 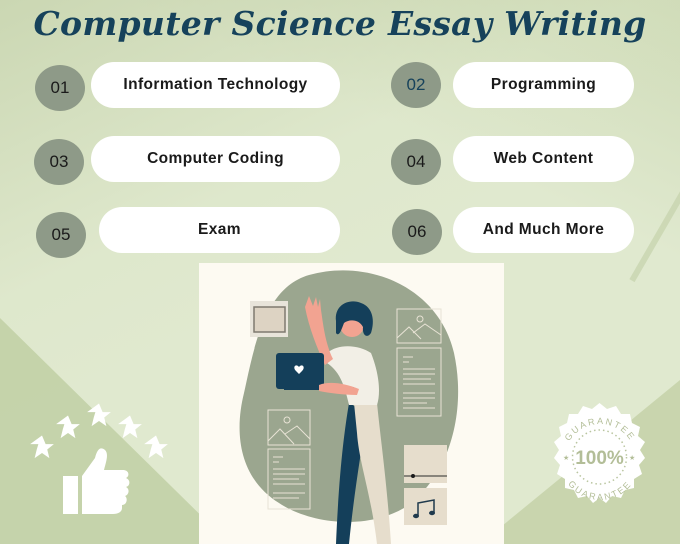 I want to click on topic-pill-computer-coding: Computer Coding, so click(x=215, y=159).